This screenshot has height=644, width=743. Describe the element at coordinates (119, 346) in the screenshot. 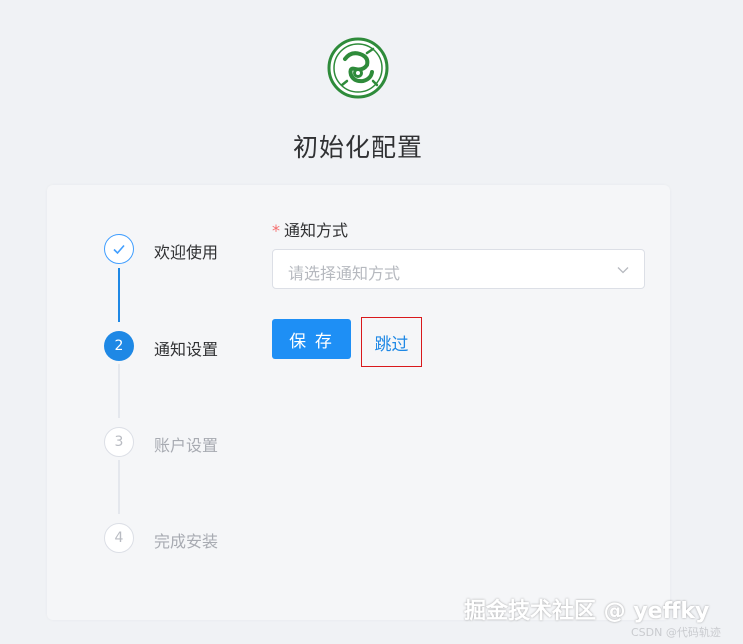

I see `step-number: 2` at that location.